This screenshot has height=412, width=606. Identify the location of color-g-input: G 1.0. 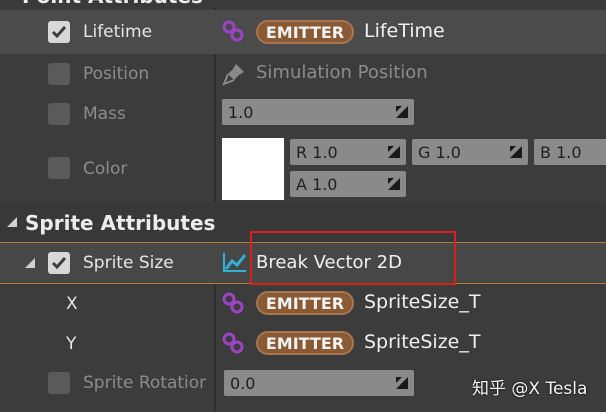
(470, 152).